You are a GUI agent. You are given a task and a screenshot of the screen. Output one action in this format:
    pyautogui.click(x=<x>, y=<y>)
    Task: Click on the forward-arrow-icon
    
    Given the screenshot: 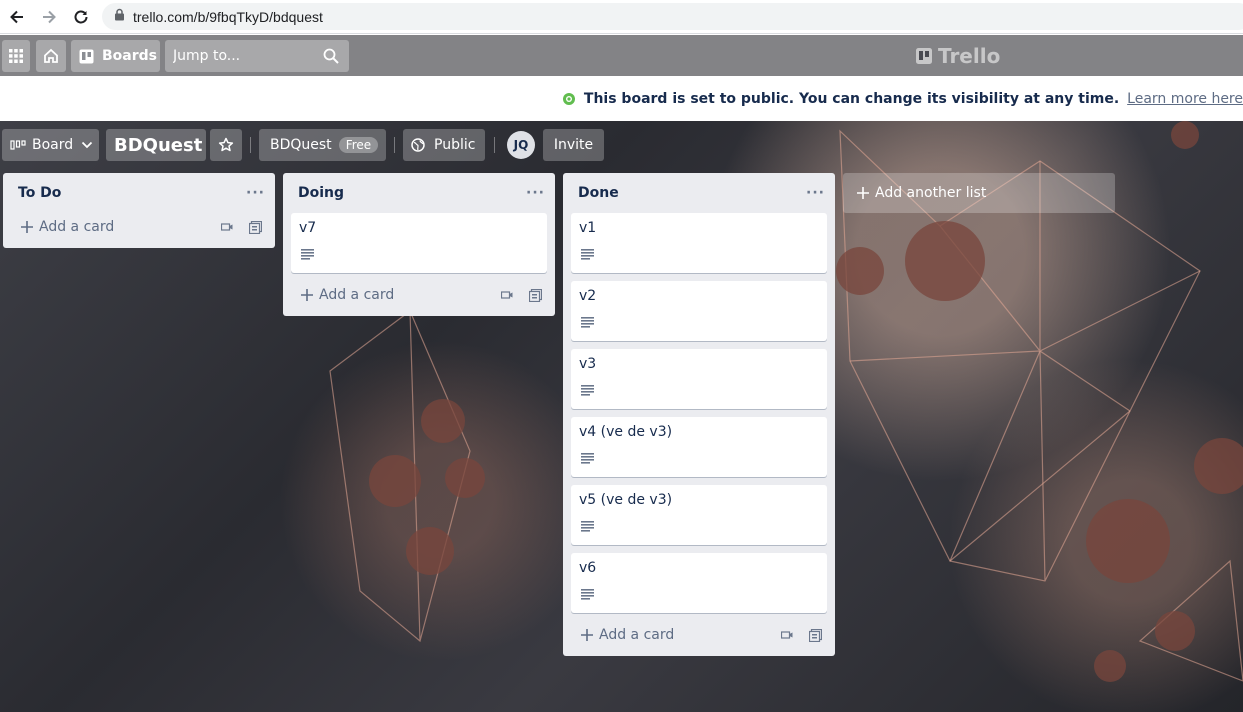 What is the action you would take?
    pyautogui.click(x=49, y=17)
    